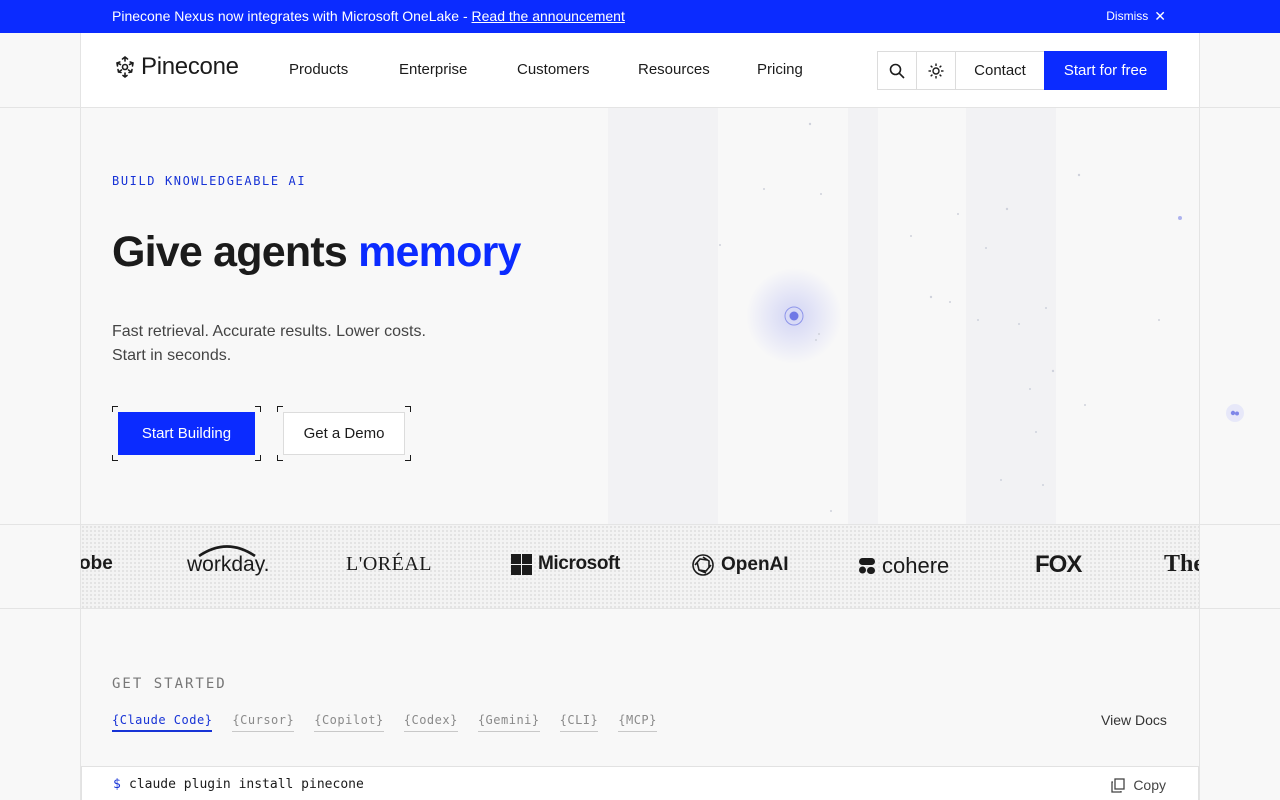 The image size is (1280, 800). I want to click on start-building-button: Start Building, so click(186, 433).